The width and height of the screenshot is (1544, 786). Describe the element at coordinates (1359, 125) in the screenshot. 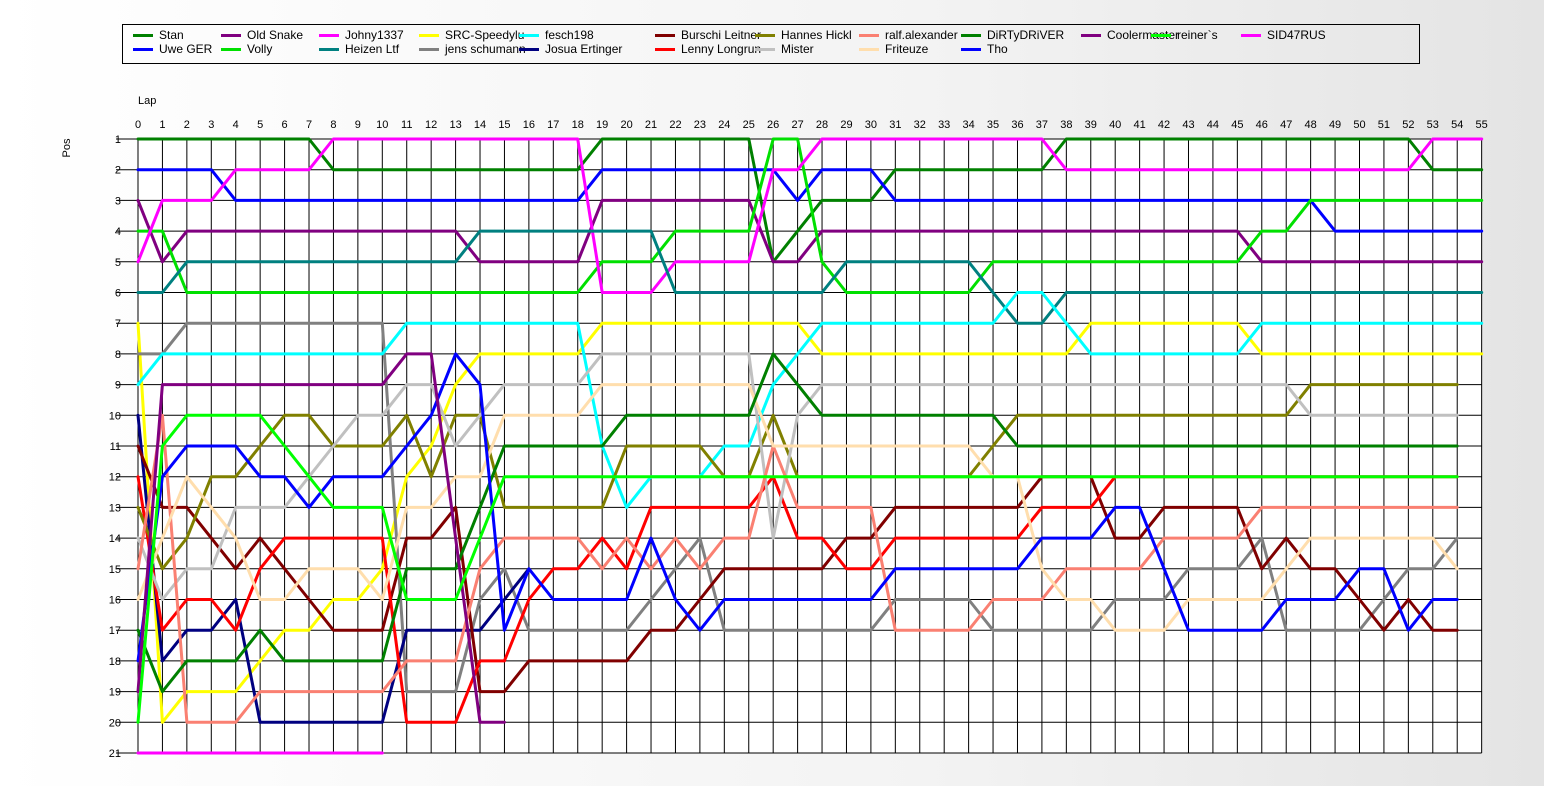

I see `x-tick-label: 50` at that location.